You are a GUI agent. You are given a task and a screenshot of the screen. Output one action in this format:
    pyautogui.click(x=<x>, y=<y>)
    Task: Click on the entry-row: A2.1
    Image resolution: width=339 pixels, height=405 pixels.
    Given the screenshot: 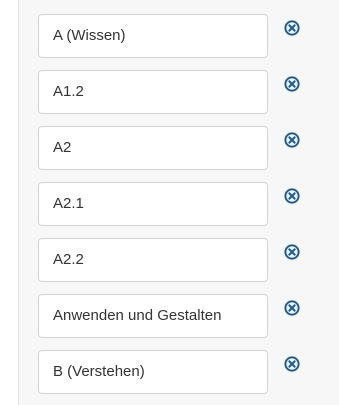 What is the action you would take?
    pyautogui.click(x=183, y=204)
    